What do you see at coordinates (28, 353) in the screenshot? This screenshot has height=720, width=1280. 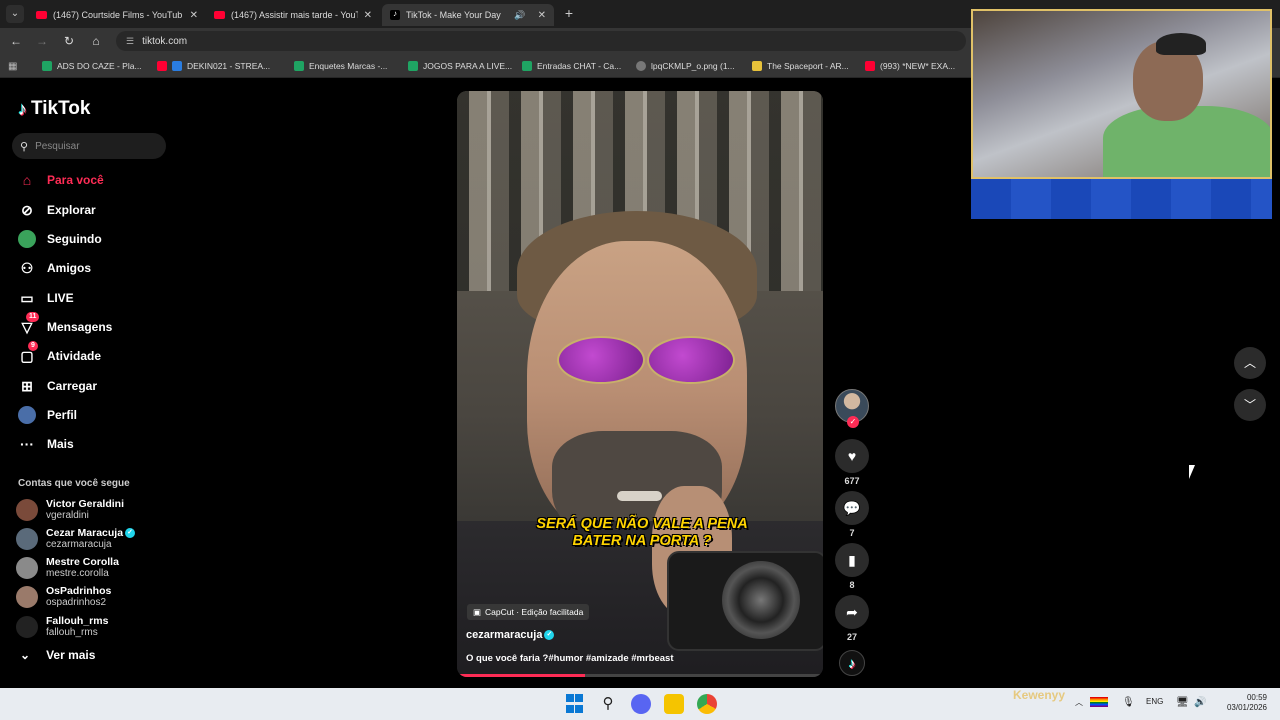 I see `activity-icon: ▢ 9` at bounding box center [28, 353].